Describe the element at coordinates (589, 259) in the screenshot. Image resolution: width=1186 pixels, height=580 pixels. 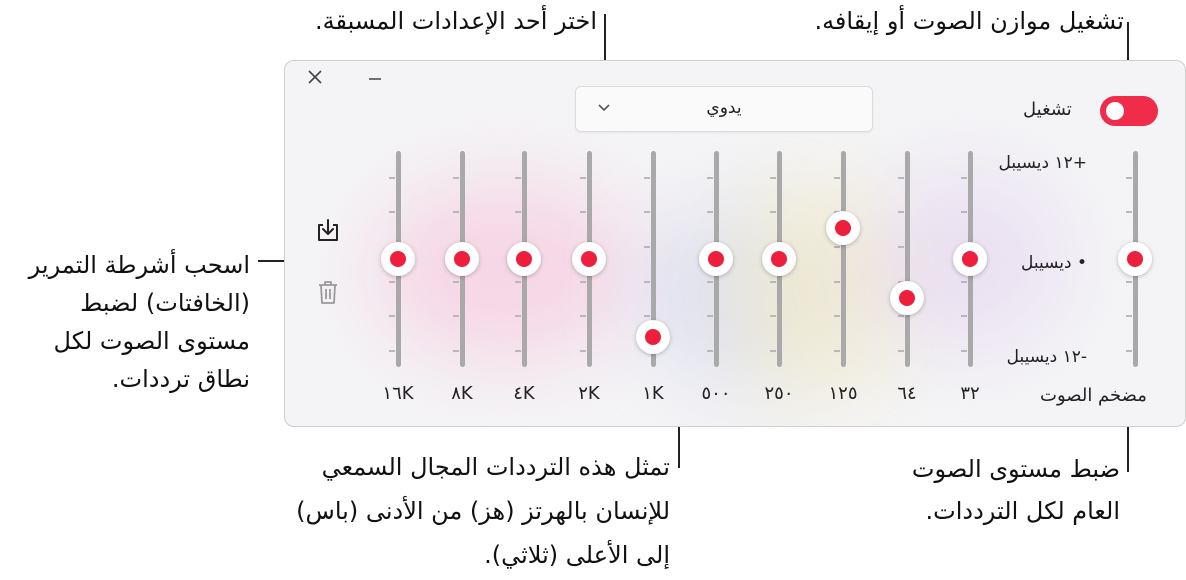
I see `band-slider-7-knob` at that location.